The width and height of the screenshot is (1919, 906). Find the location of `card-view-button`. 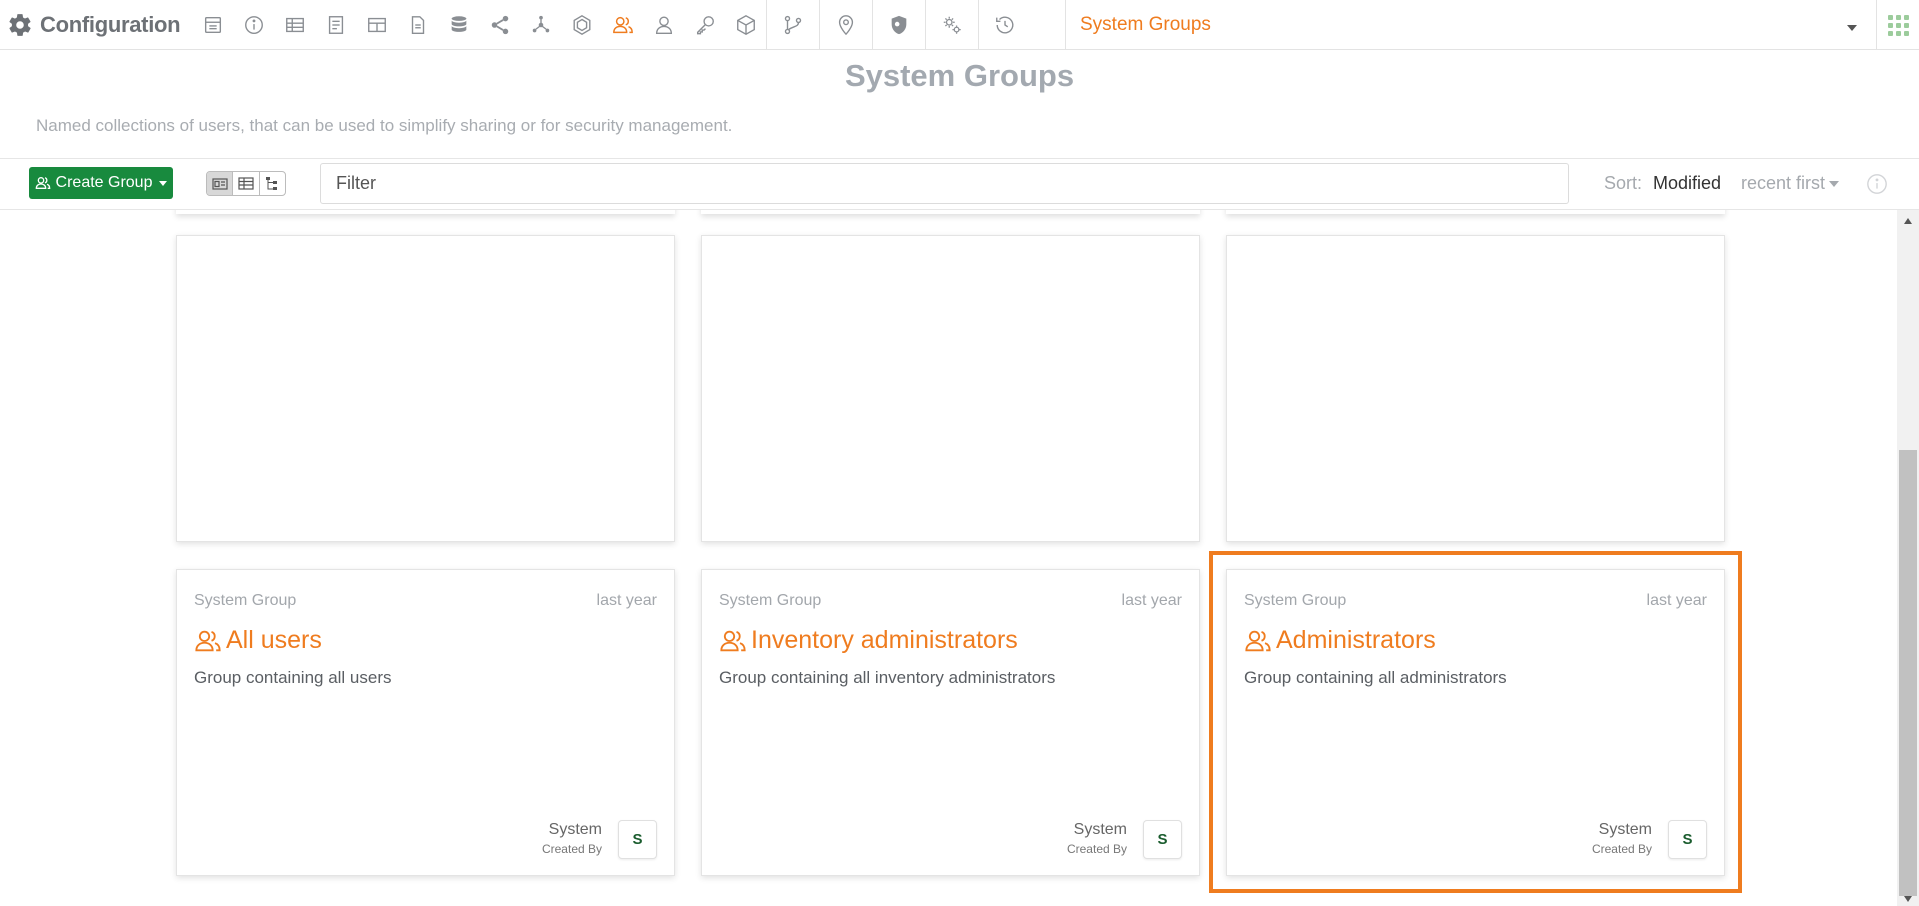

card-view-button is located at coordinates (220, 183).